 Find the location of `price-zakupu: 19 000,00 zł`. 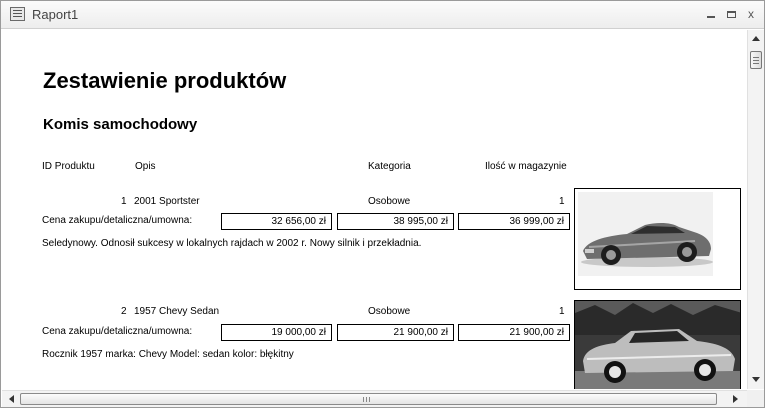

price-zakupu: 19 000,00 zł is located at coordinates (276, 332).